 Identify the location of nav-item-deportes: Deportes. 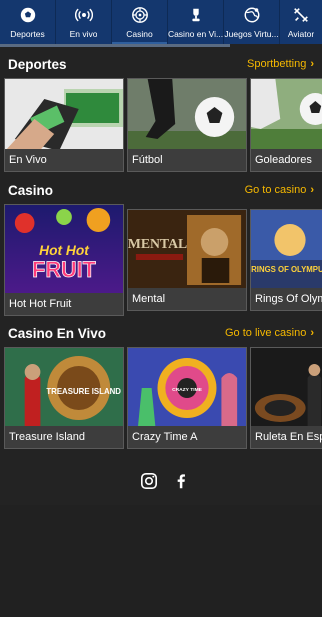
(28, 22).